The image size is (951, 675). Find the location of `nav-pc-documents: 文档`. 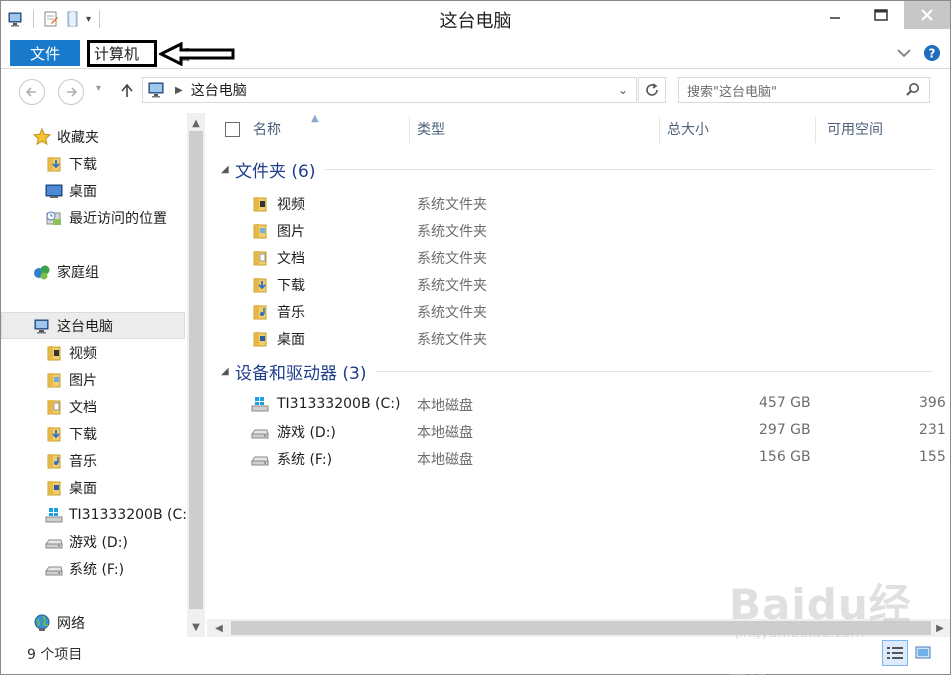

nav-pc-documents: 文档 is located at coordinates (93, 406).